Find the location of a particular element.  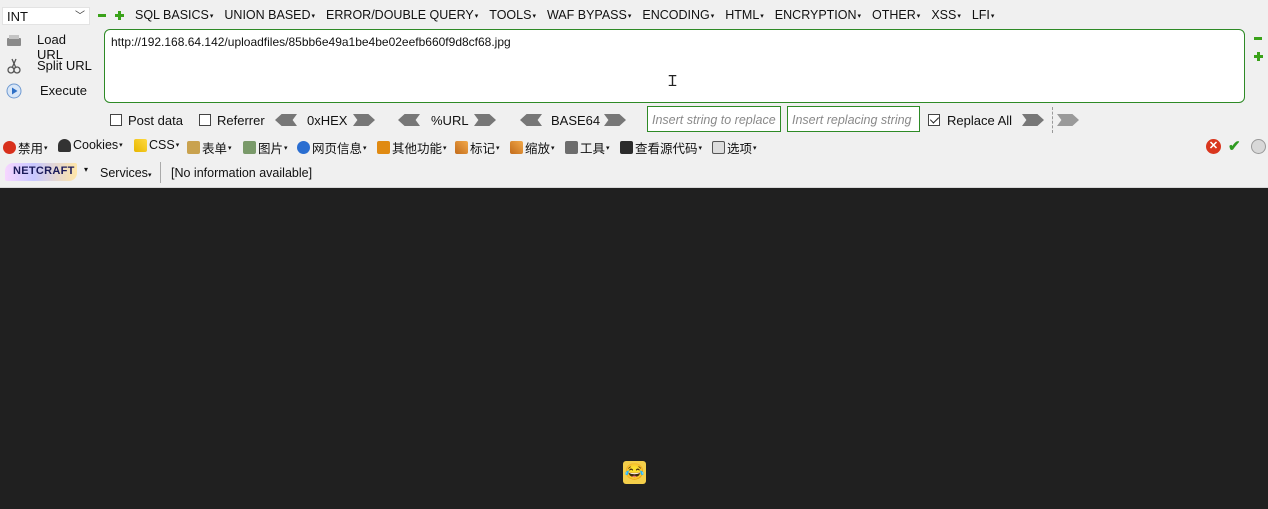

netcraft-logo-text: NETCRAFT is located at coordinates (44, 171).